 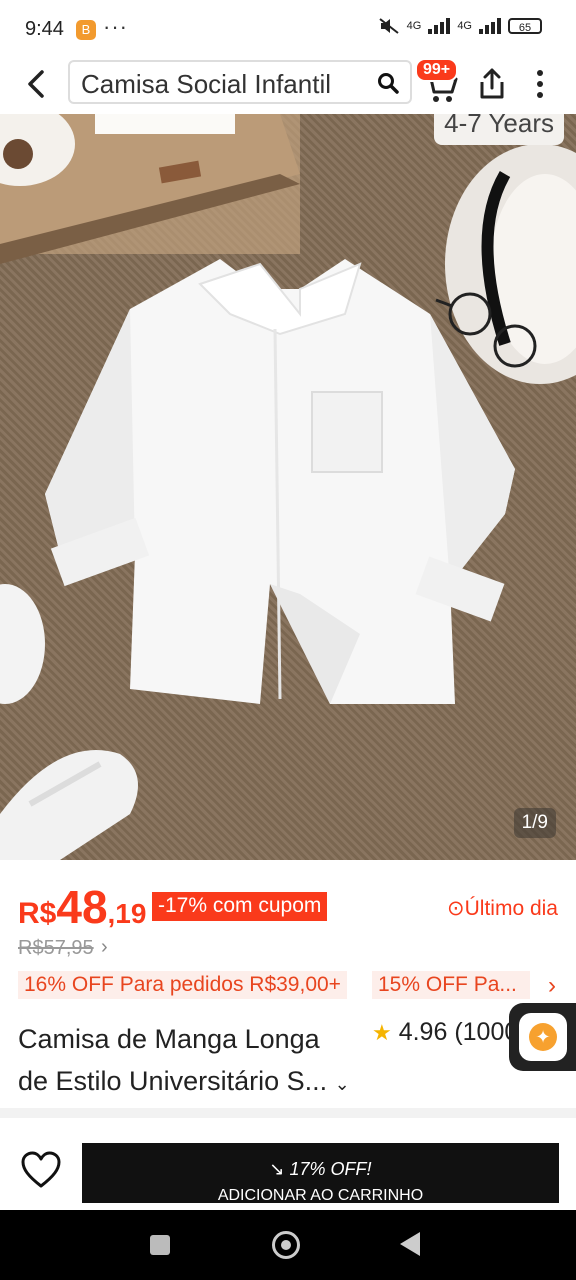 I want to click on status-right-icons: 4G 4G 65, so click(x=460, y=26).